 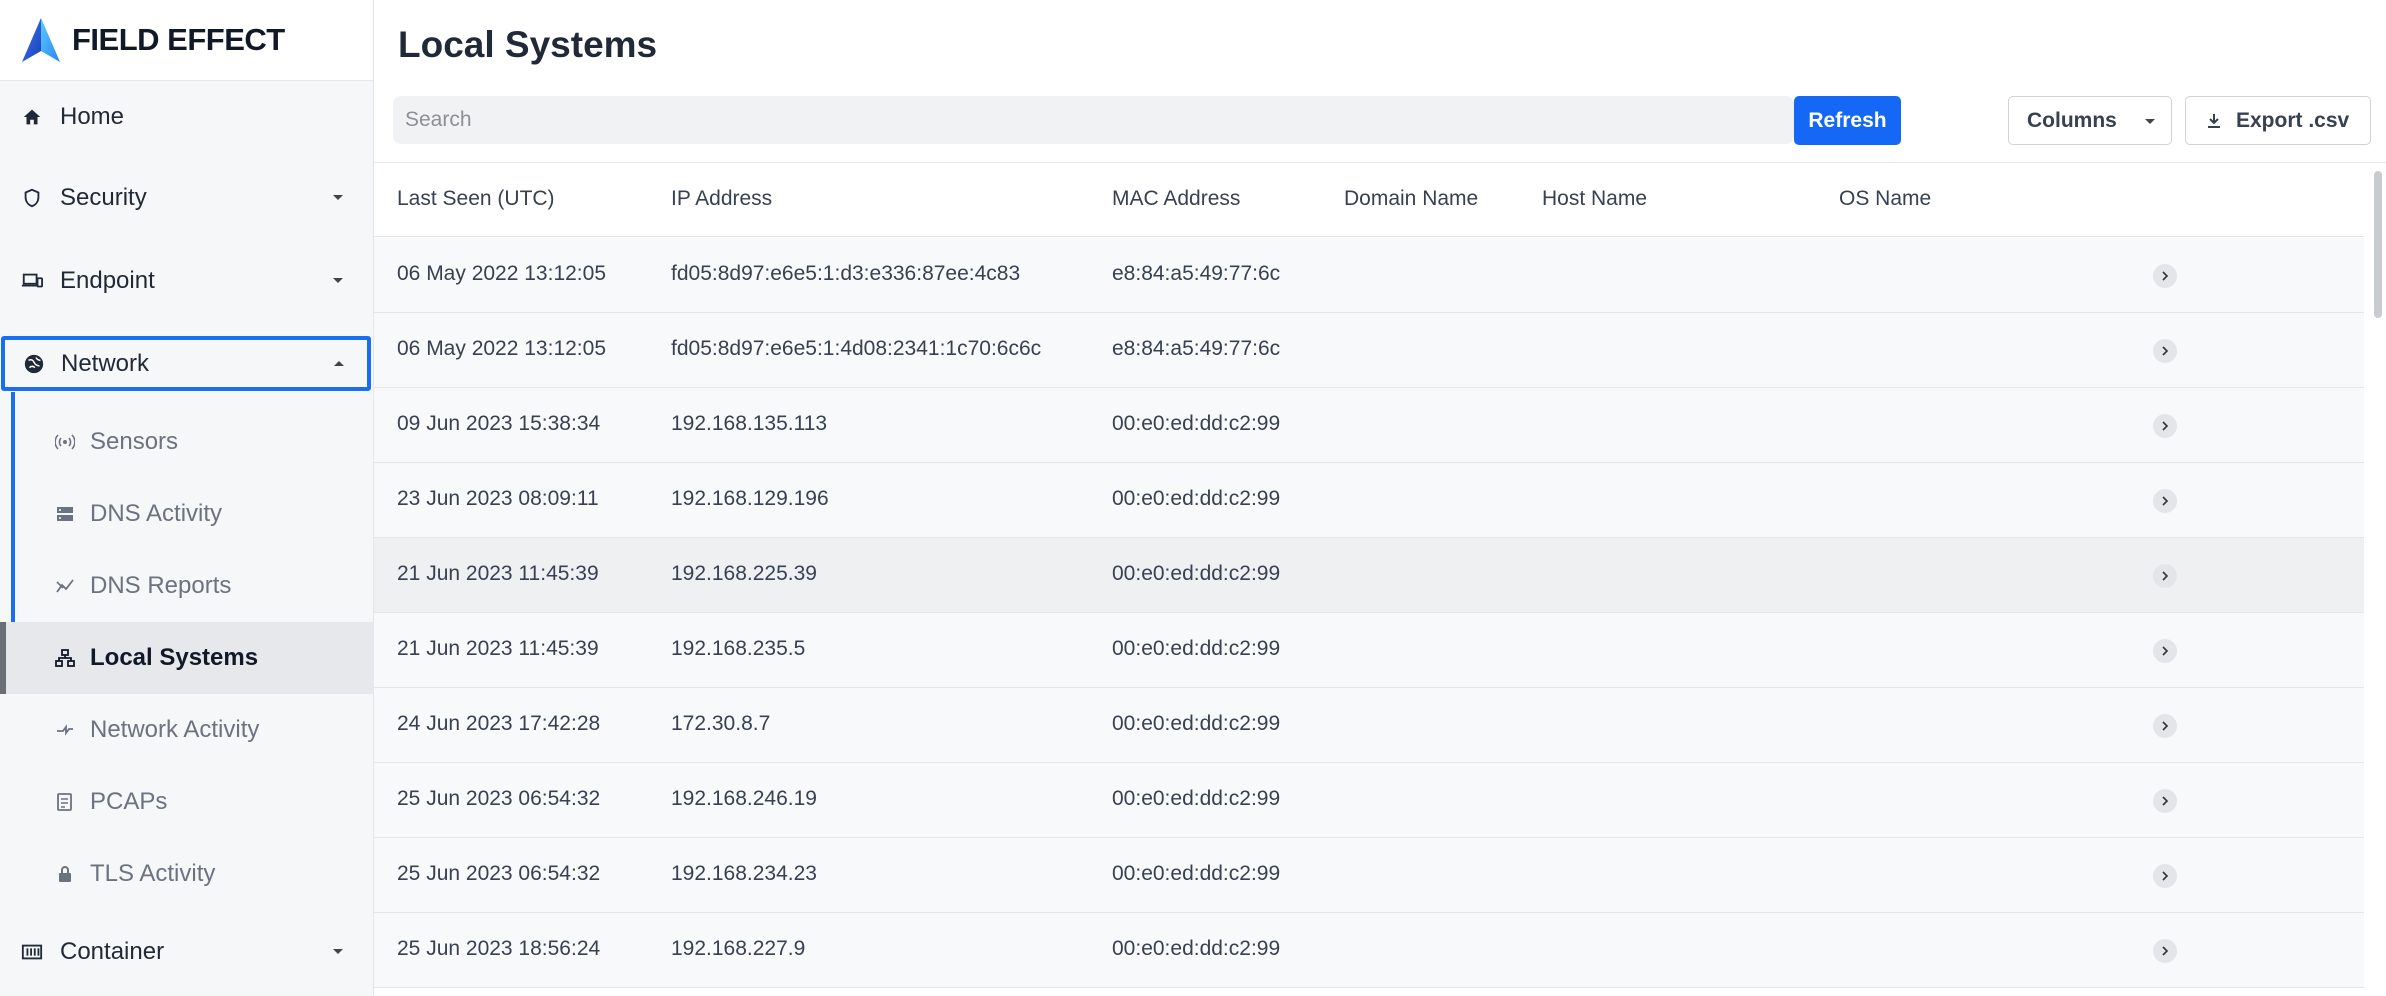 I want to click on cell-last-seen: 06 May 2022 13:12:05, so click(x=501, y=348).